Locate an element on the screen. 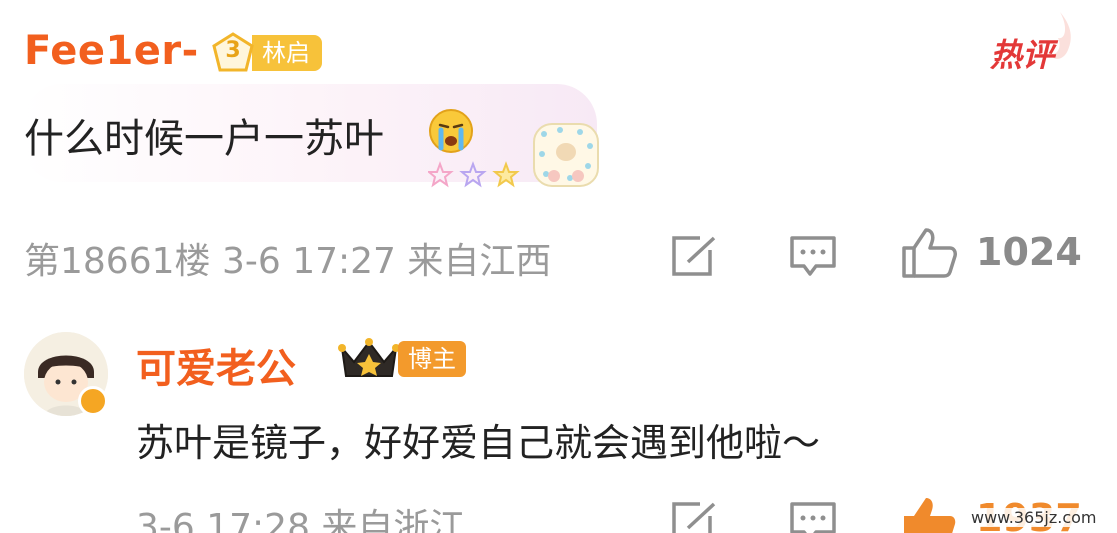 The height and width of the screenshot is (533, 1117). hot-comment-tag: 热评 is located at coordinates (1022, 55).